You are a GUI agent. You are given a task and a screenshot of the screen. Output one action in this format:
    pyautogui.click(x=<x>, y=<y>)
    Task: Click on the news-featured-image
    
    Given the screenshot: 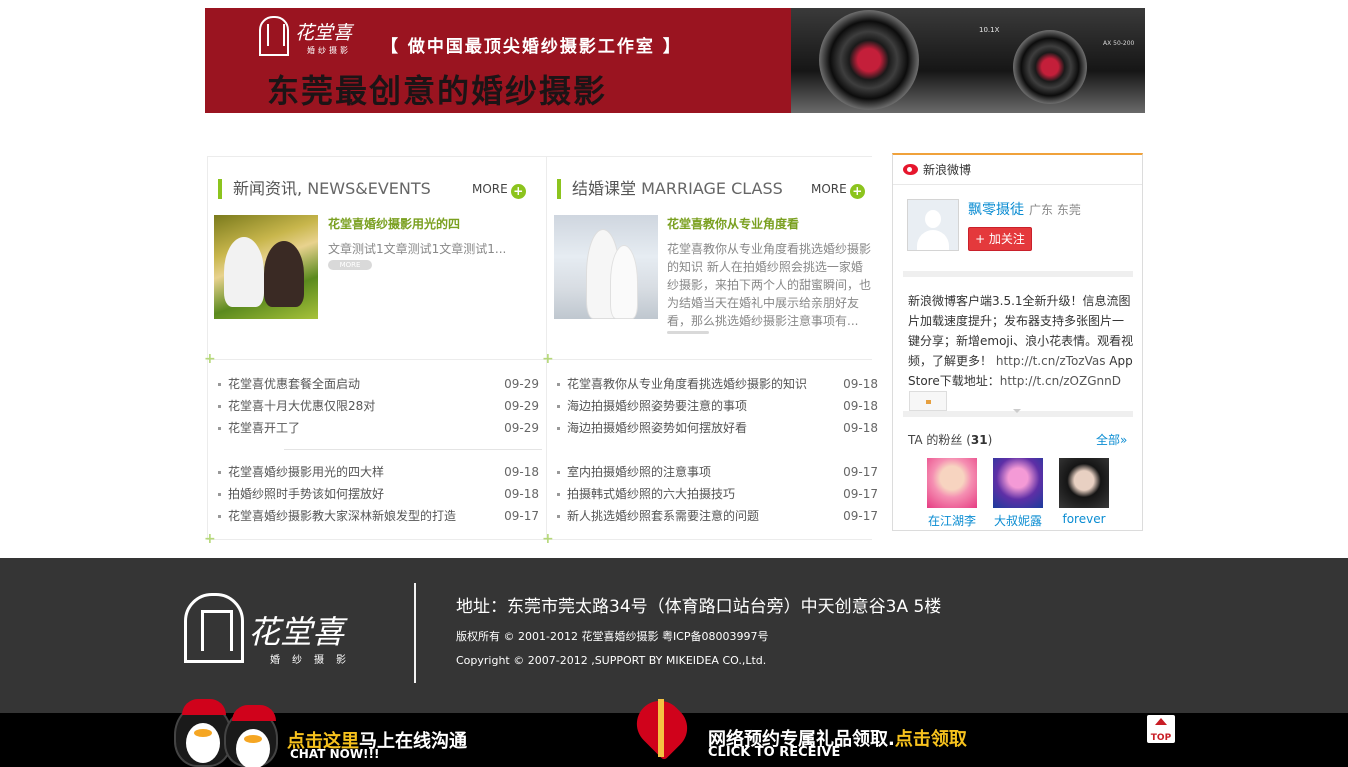 What is the action you would take?
    pyautogui.click(x=266, y=267)
    